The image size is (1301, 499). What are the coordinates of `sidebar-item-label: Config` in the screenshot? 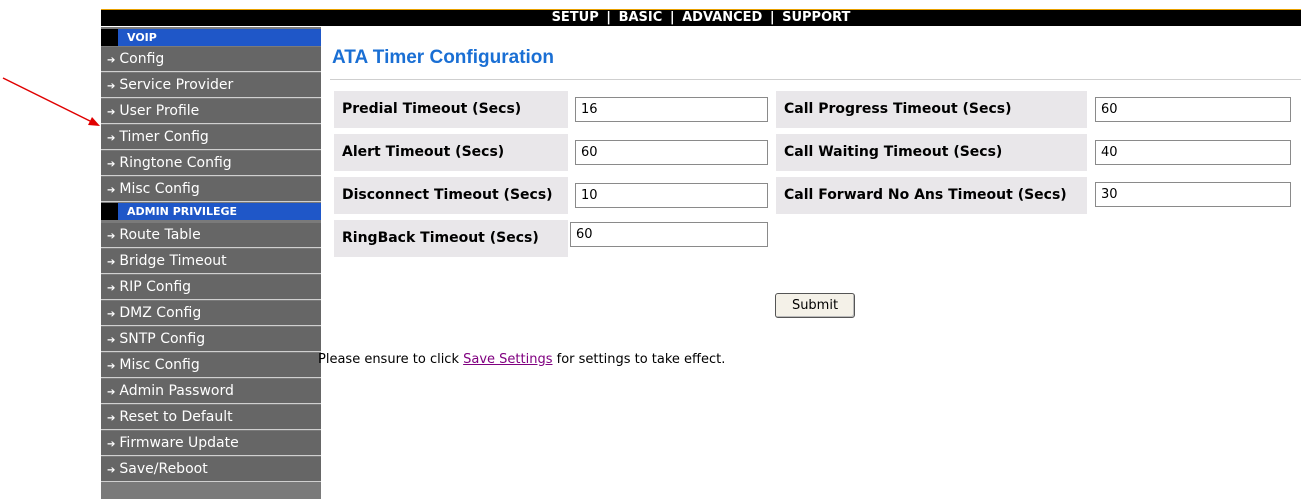 It's located at (142, 59).